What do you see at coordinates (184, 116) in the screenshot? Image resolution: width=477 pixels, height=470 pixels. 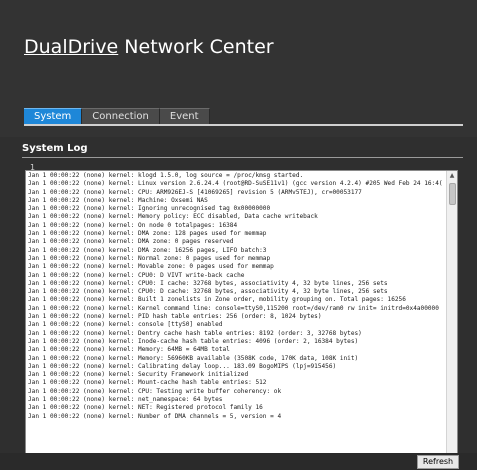 I see `tab-event: Event` at bounding box center [184, 116].